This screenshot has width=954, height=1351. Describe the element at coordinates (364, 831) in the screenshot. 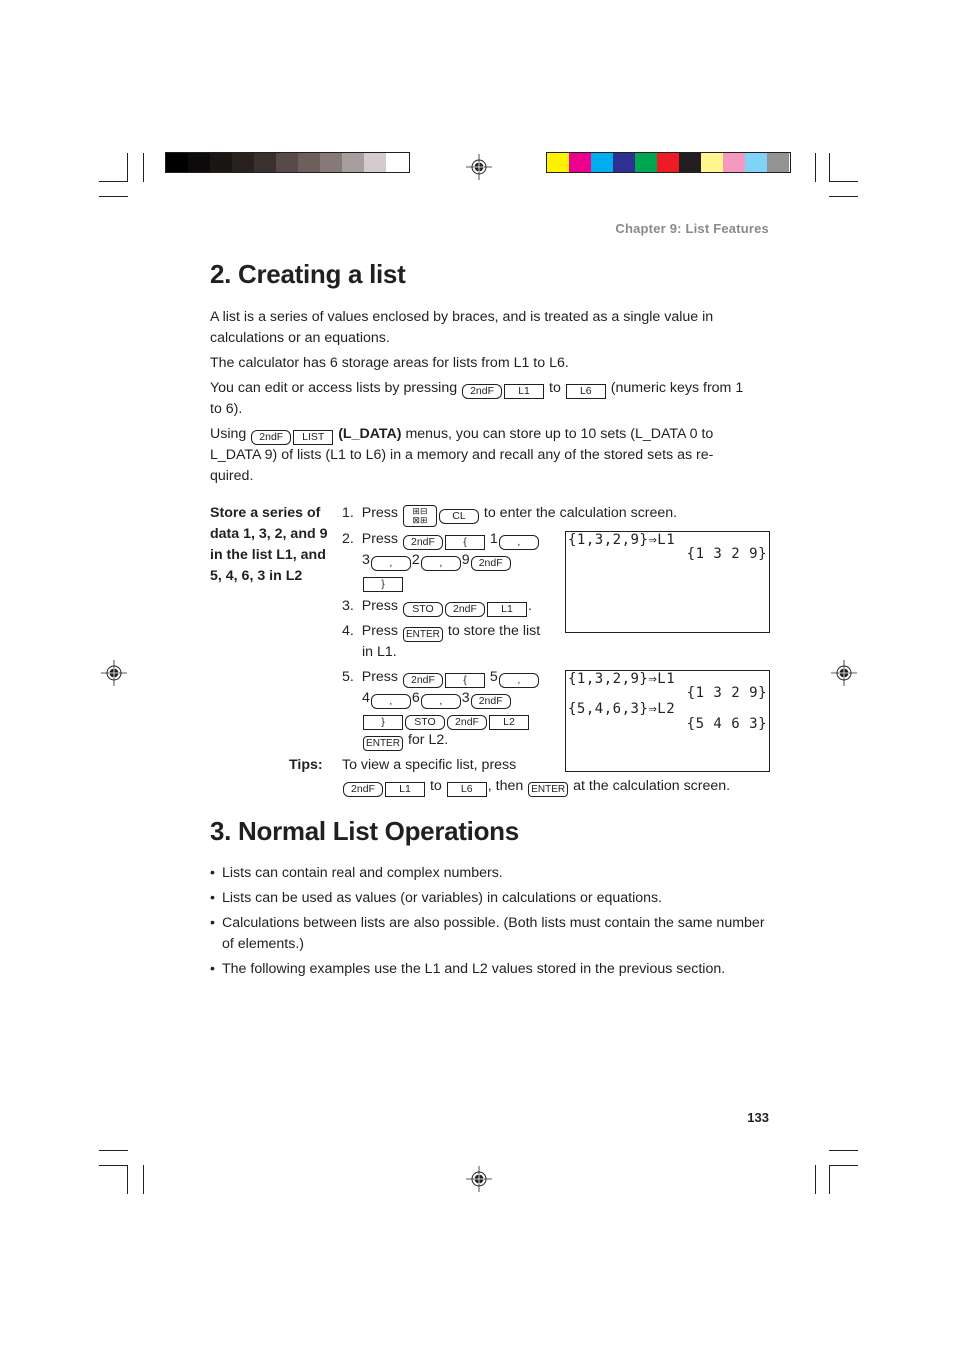

I see `section-title-normal-list-operations: 3. Normal List Operations` at that location.